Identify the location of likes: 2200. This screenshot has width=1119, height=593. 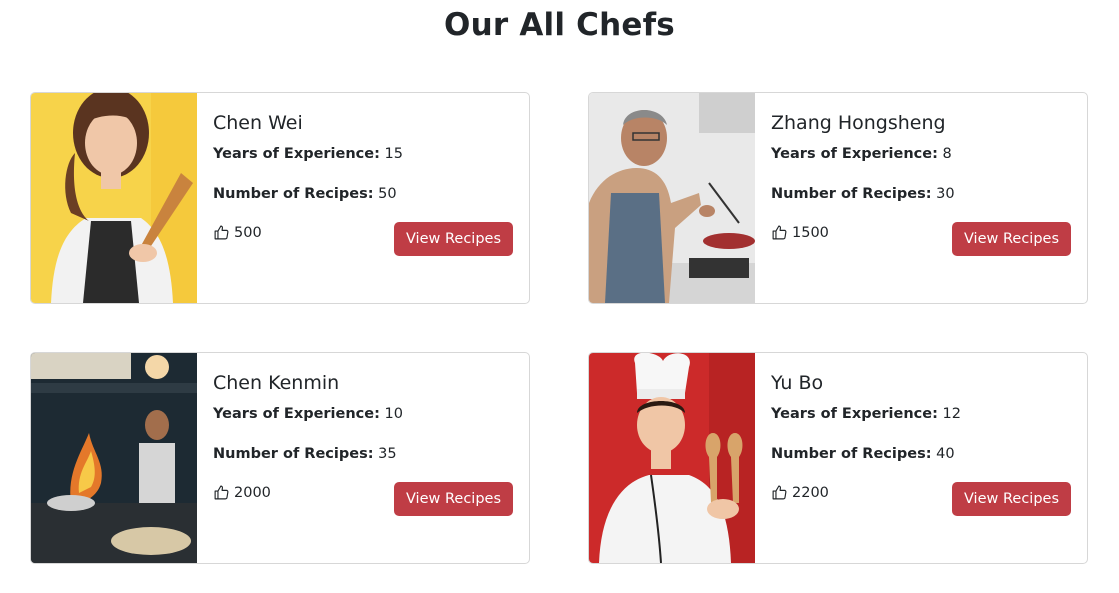
(800, 492).